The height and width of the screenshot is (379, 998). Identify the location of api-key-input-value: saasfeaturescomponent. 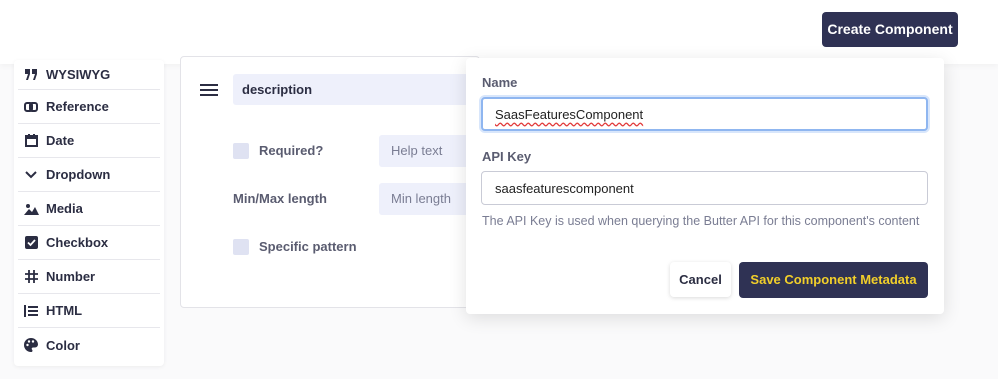
(564, 188).